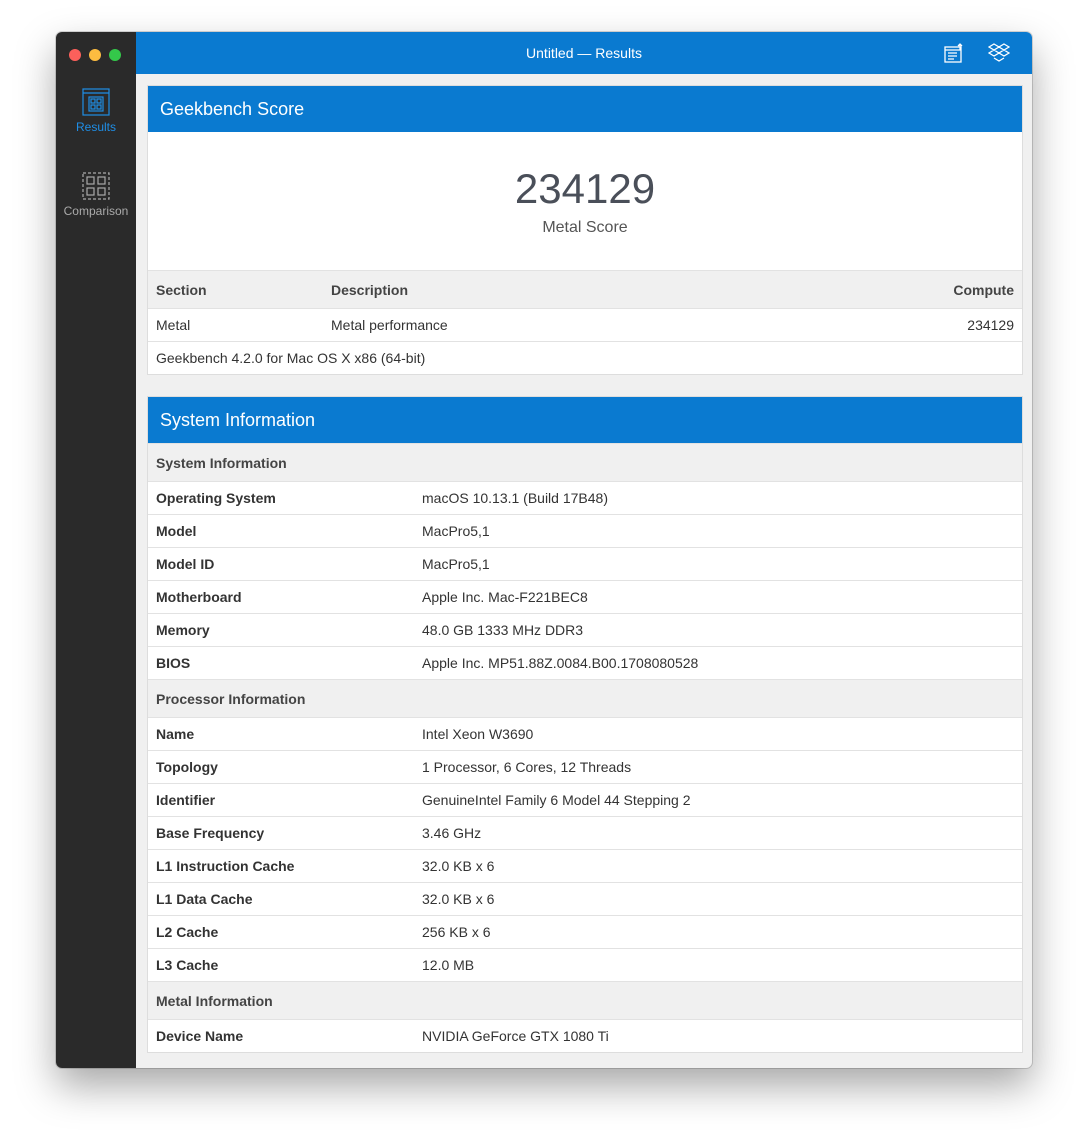  Describe the element at coordinates (585, 1000) in the screenshot. I see `group-header: Metal Information` at that location.